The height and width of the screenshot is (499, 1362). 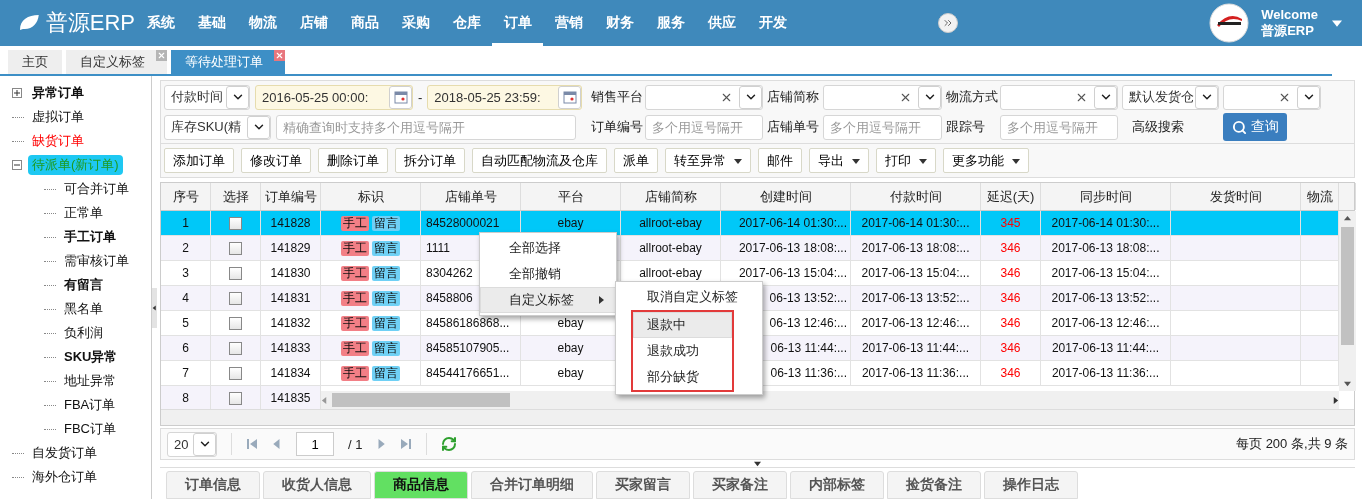 I want to click on menu-item: 退款中, so click(x=682, y=325).